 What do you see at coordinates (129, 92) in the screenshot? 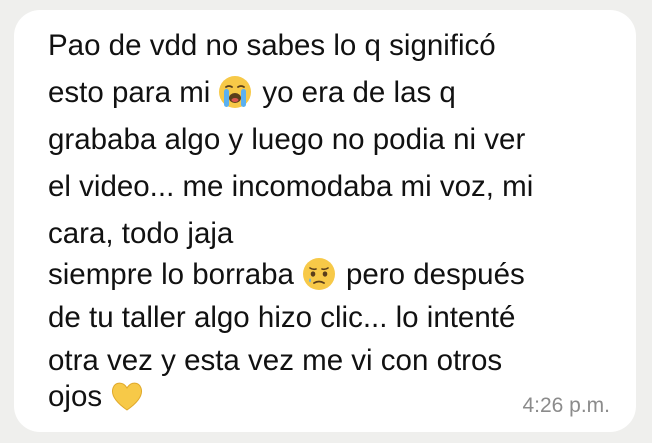
I see `message-text: esto para mi` at bounding box center [129, 92].